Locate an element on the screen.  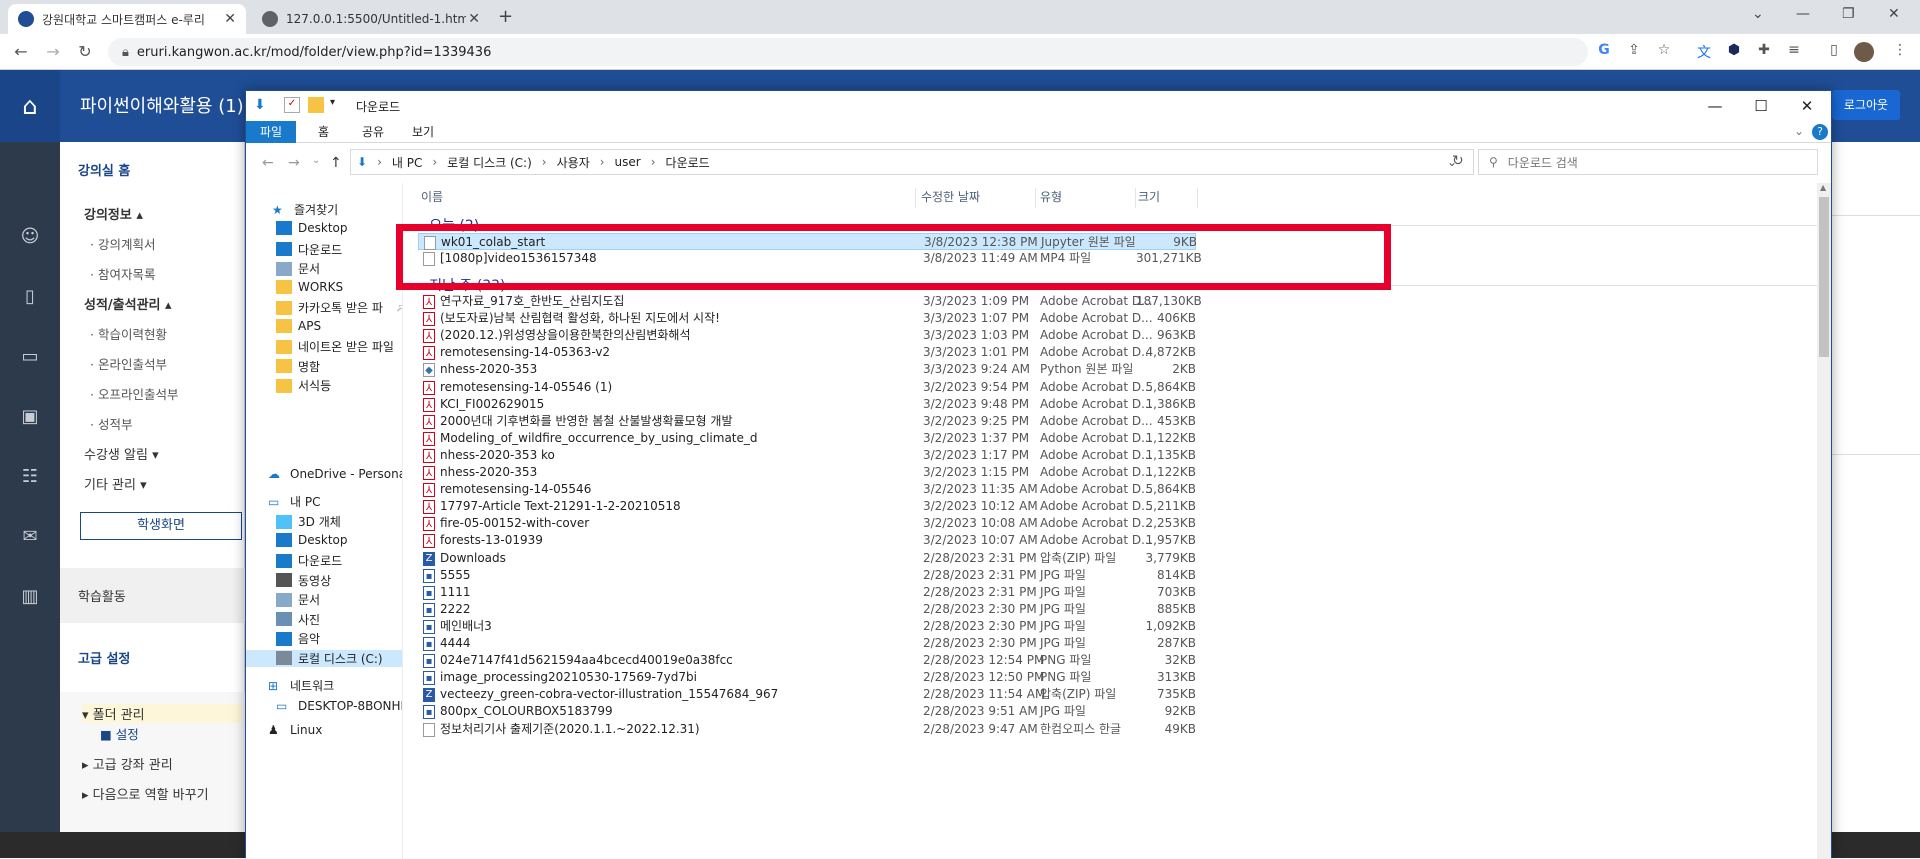
nav-pc-item: Desktop is located at coordinates (312, 539).